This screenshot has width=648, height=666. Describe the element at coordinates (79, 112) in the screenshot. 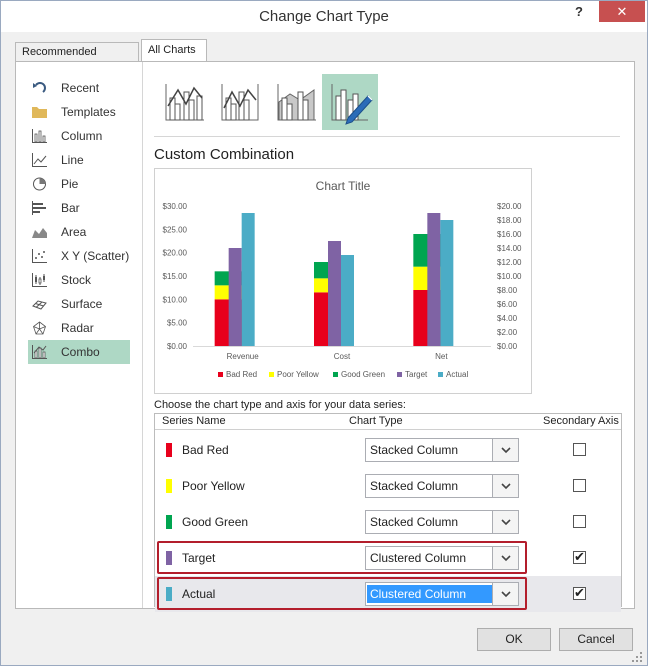

I see `sidebar-item-templates: Templates` at that location.